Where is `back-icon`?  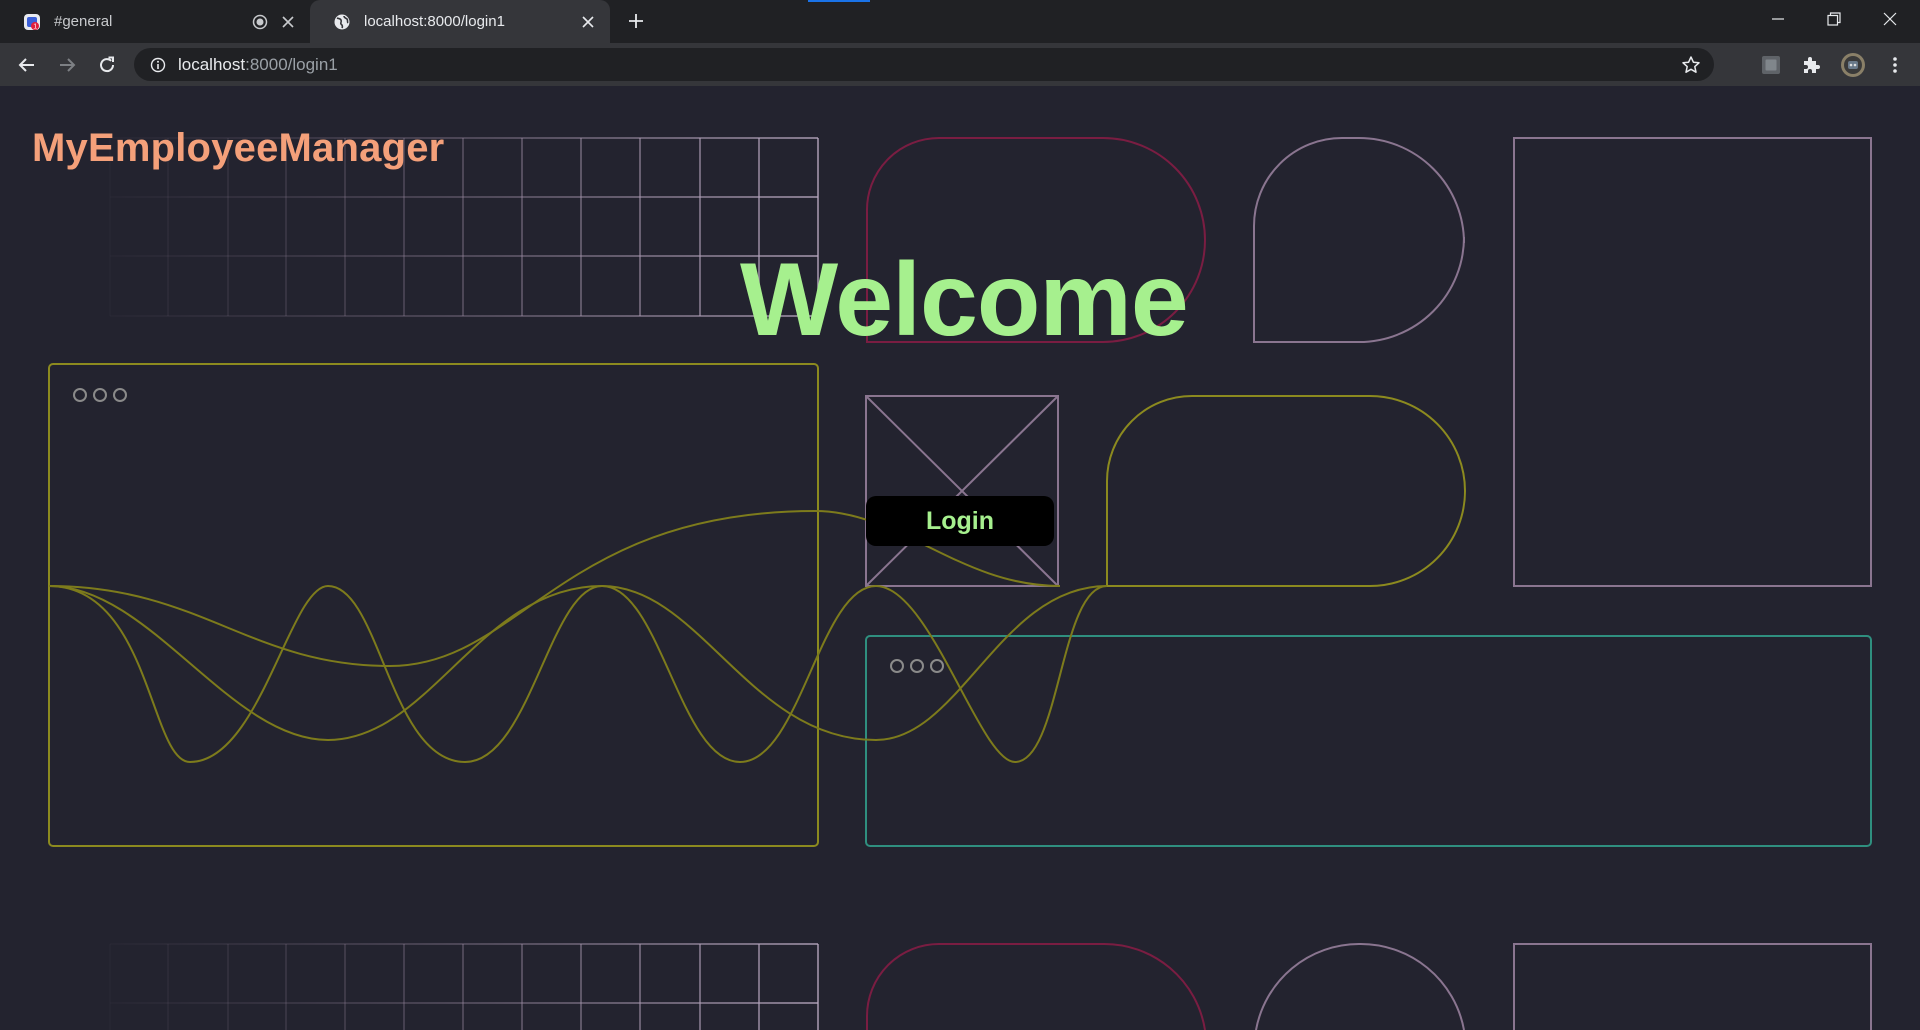
back-icon is located at coordinates (27, 65).